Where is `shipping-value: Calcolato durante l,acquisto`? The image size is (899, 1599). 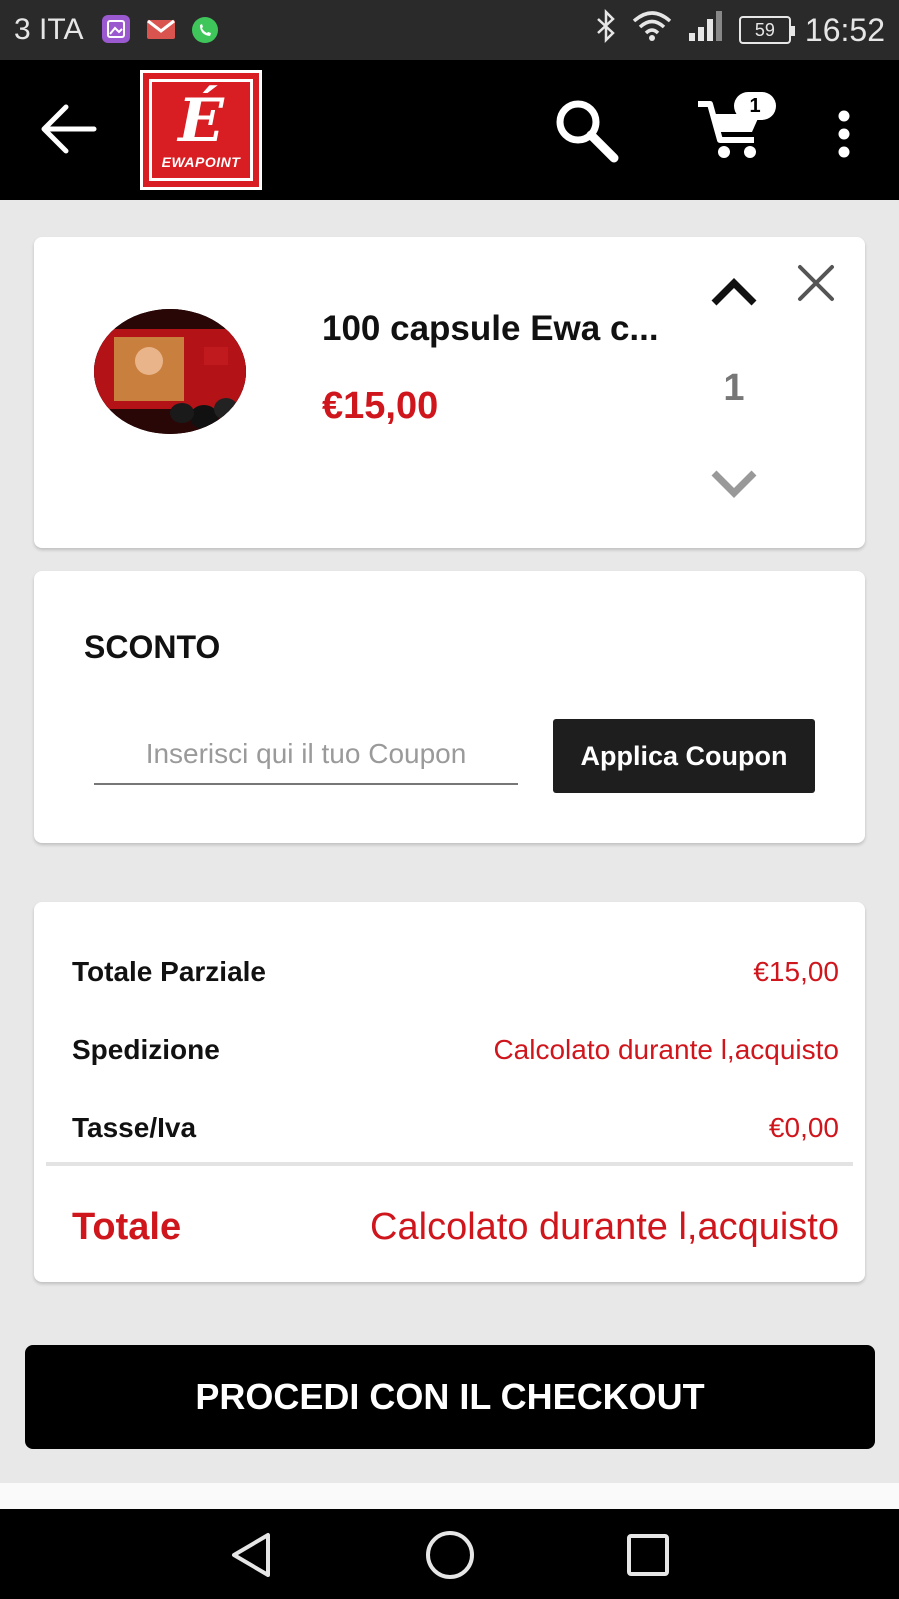 shipping-value: Calcolato durante l,acquisto is located at coordinates (666, 1049).